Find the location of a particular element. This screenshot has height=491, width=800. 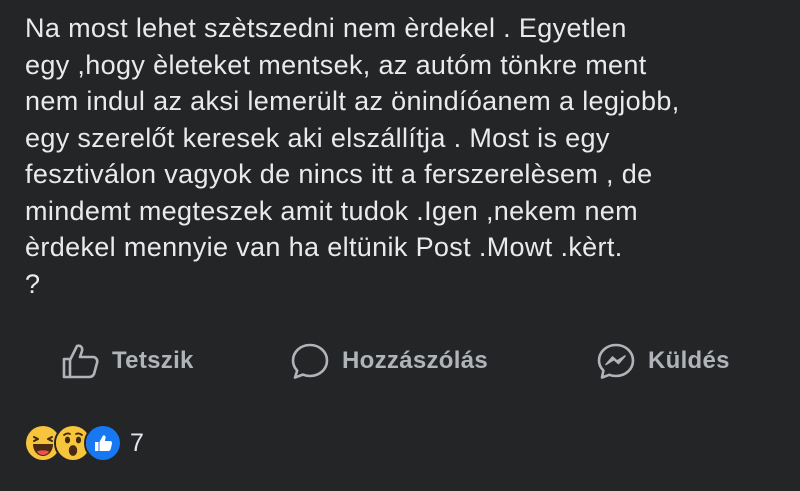

send-label: Küldés is located at coordinates (689, 360).